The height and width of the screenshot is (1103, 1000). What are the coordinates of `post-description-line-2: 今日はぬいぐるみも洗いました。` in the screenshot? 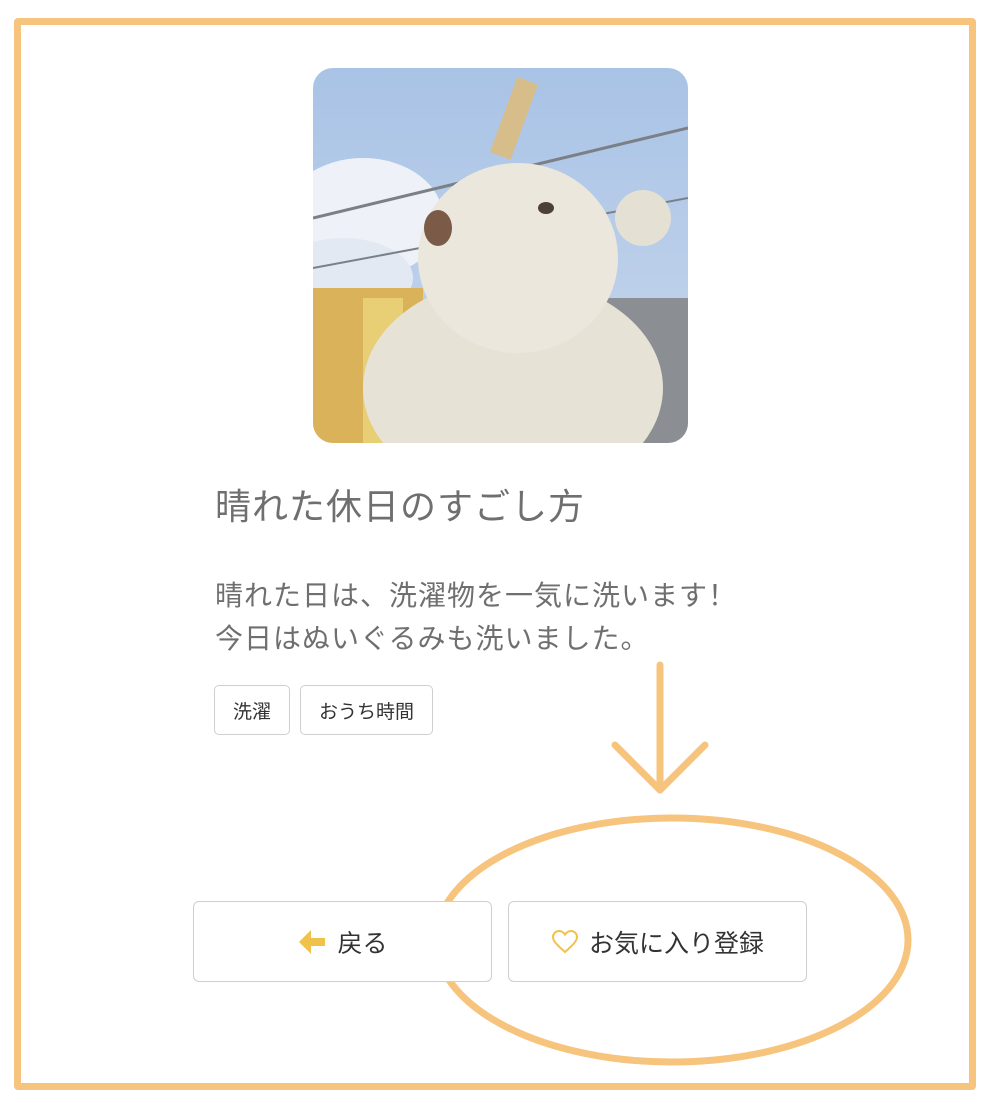 It's located at (432, 638).